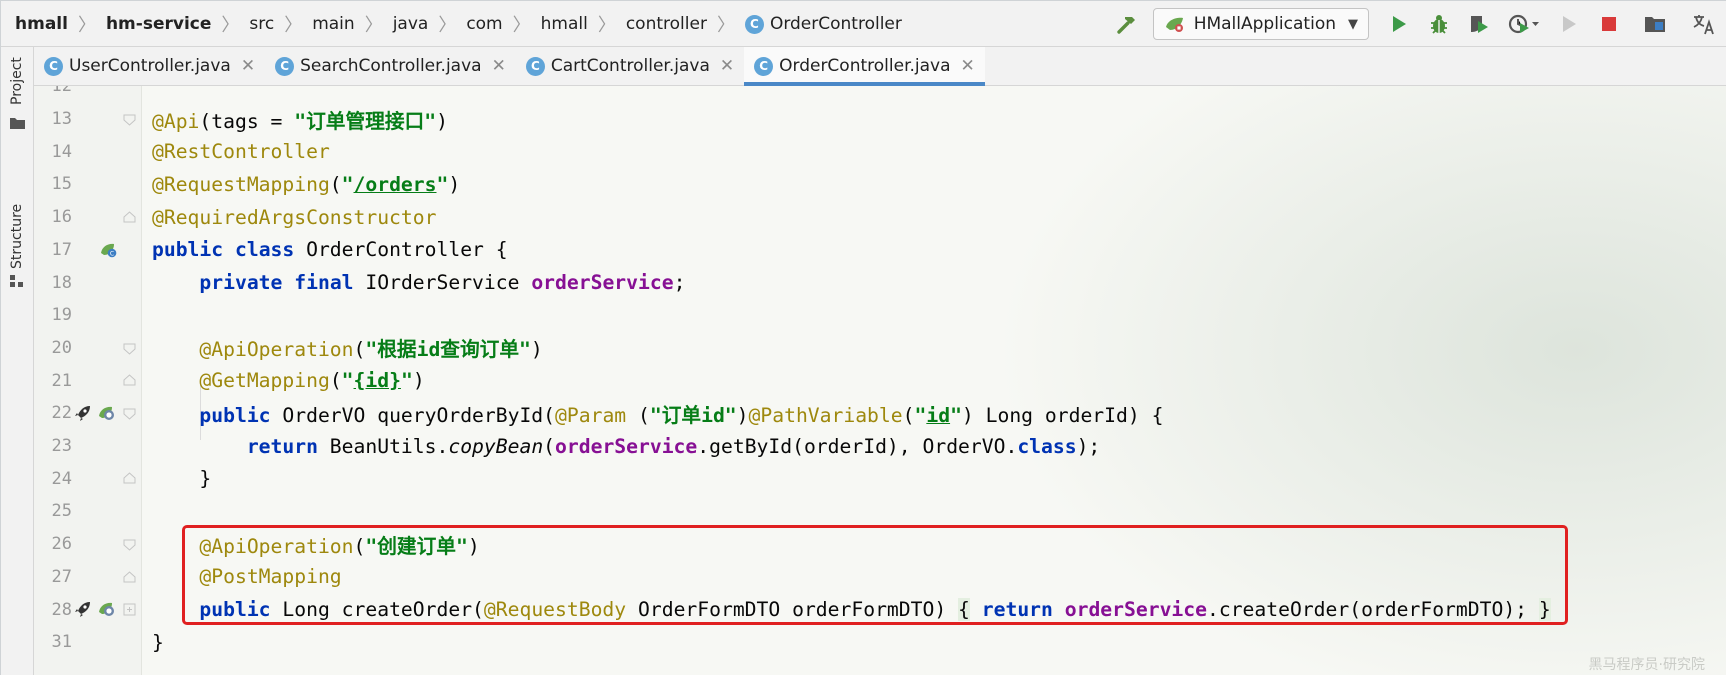 This screenshot has width=1726, height=675. Describe the element at coordinates (875, 575) in the screenshot. I see `highlight-annotation-box` at that location.